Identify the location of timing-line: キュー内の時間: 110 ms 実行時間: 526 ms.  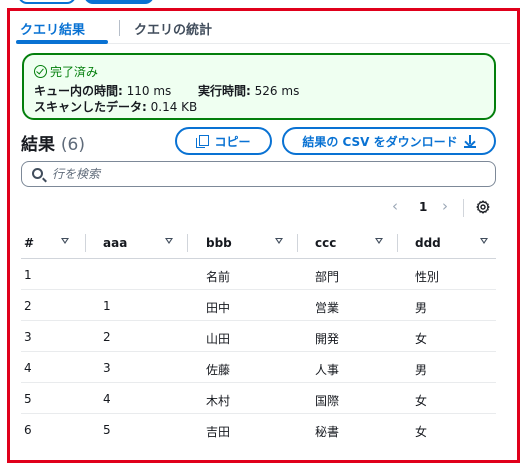
(166, 90).